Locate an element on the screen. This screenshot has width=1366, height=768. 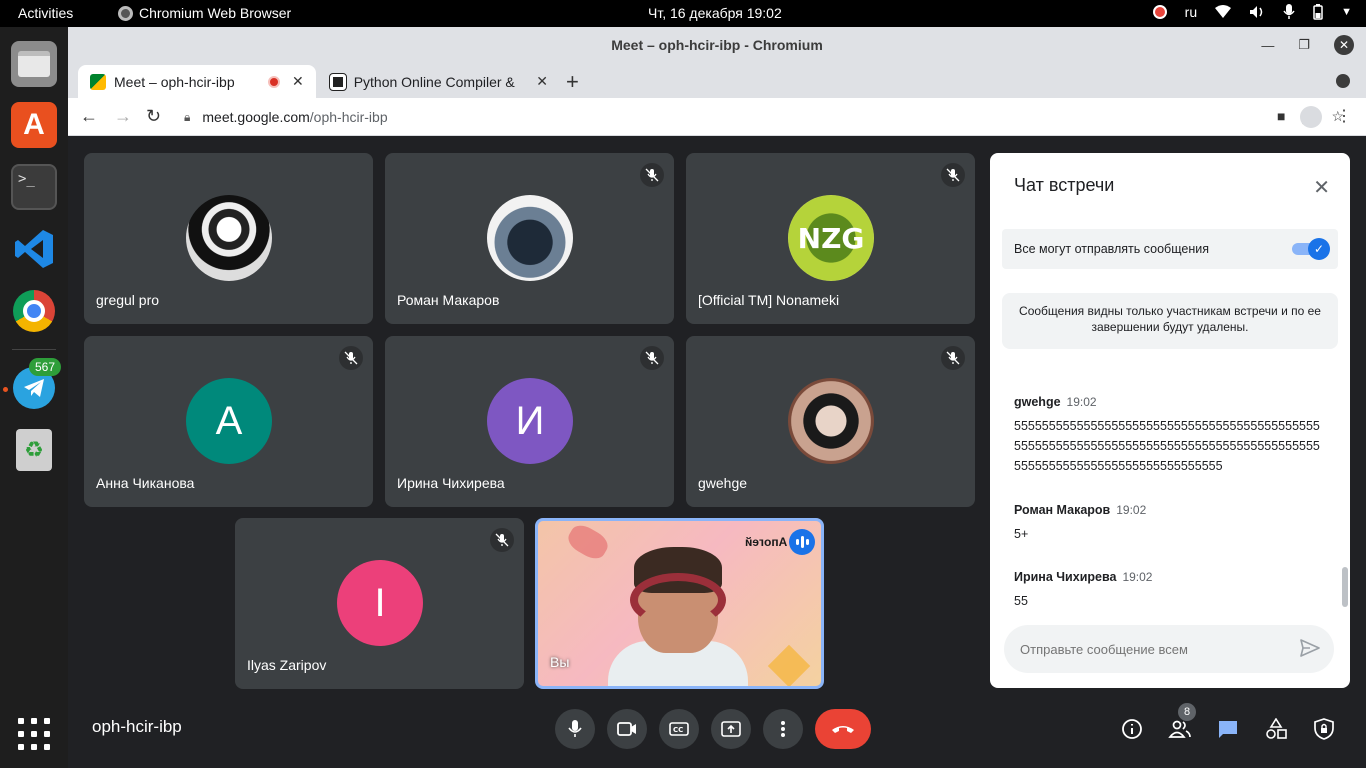
system-tray: ru ▼ is located at coordinates (1252, 12).